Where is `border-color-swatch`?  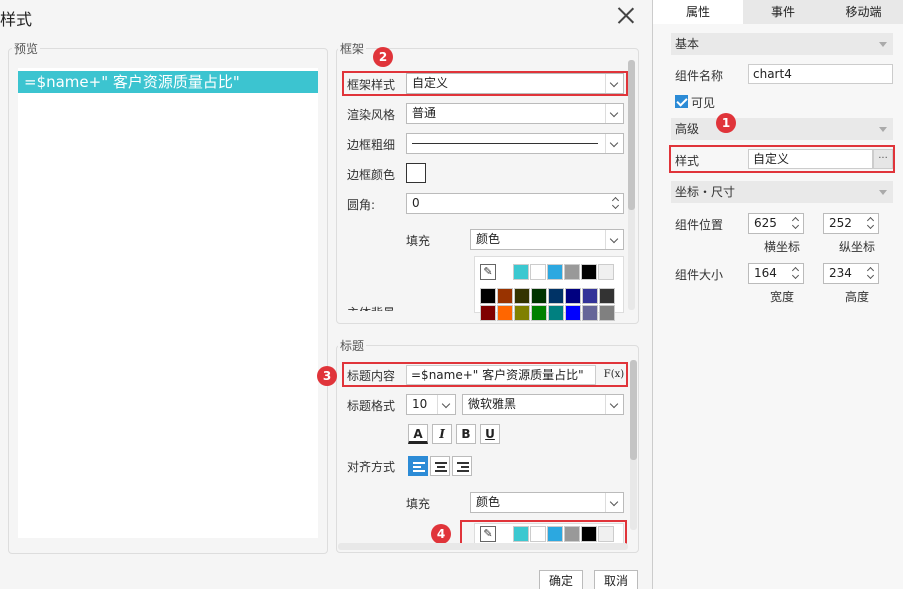 border-color-swatch is located at coordinates (416, 173).